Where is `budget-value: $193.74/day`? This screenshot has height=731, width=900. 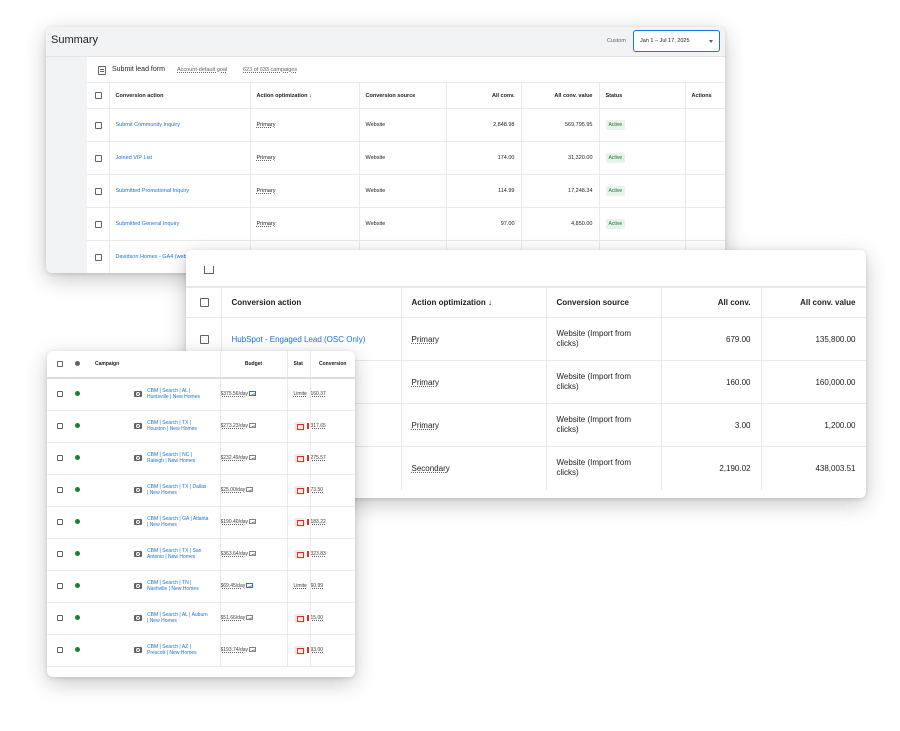 budget-value: $193.74/day is located at coordinates (235, 650).